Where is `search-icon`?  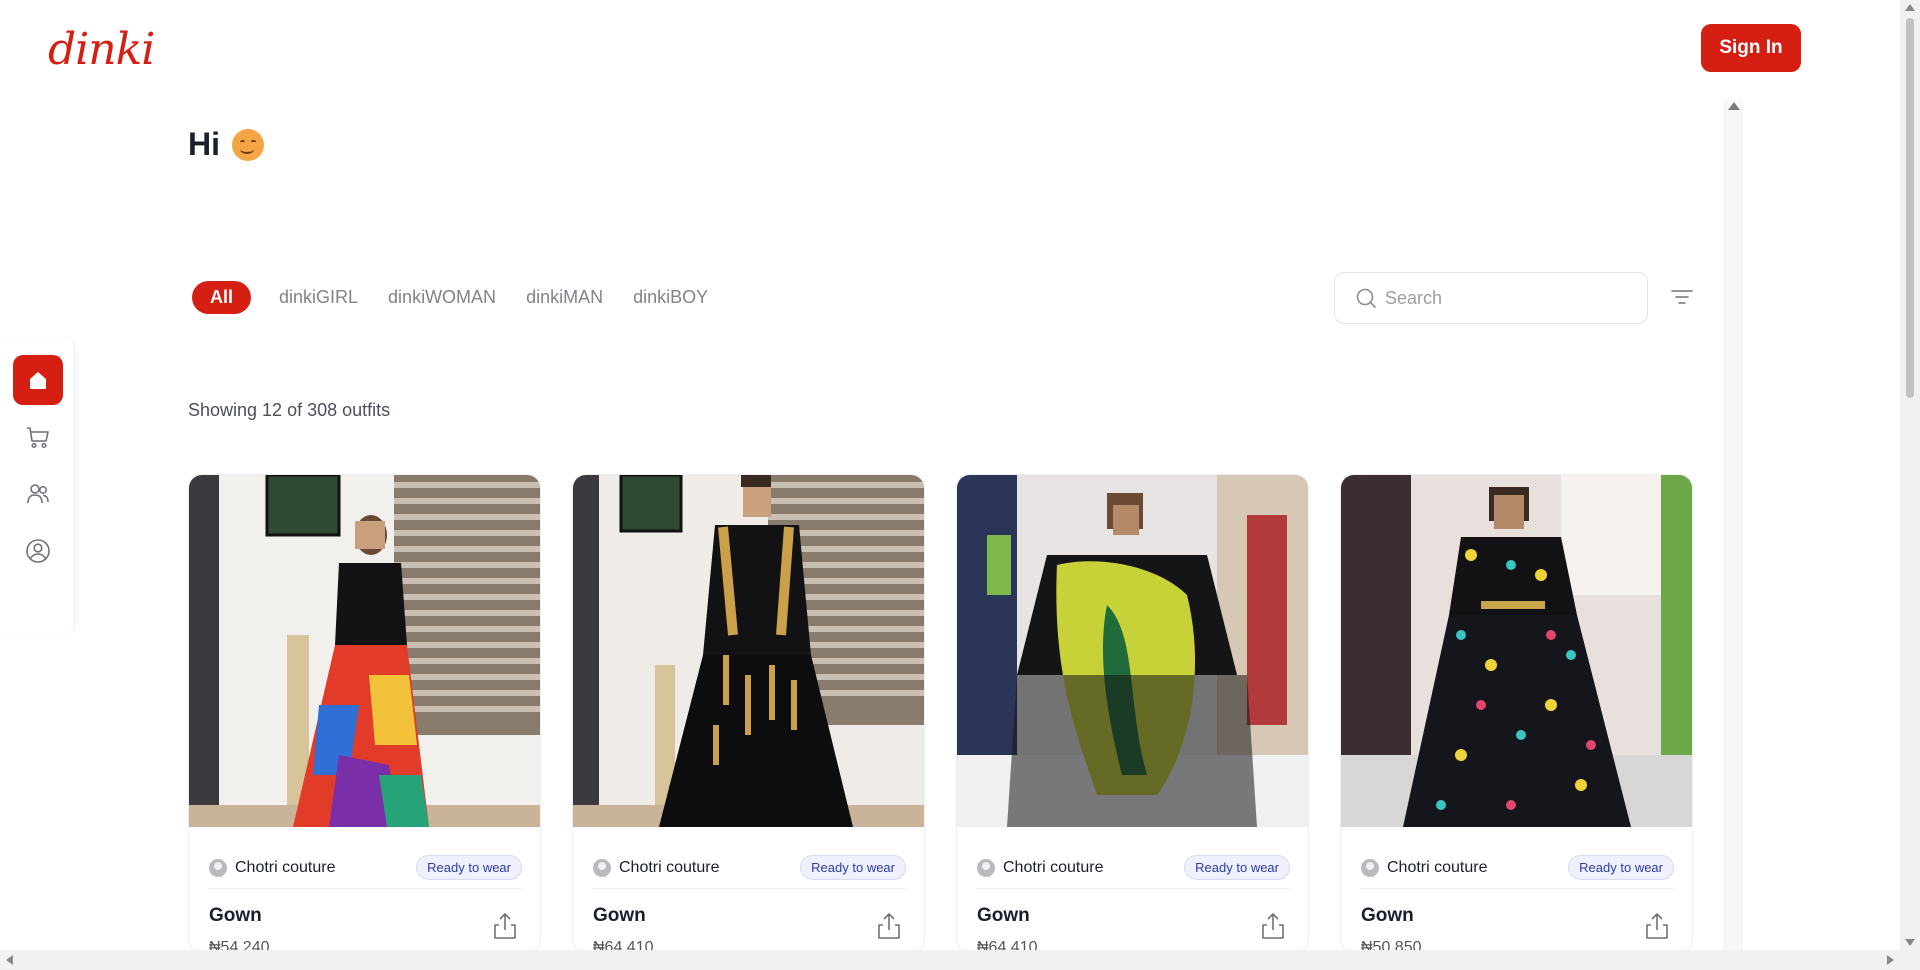
search-icon is located at coordinates (1366, 298).